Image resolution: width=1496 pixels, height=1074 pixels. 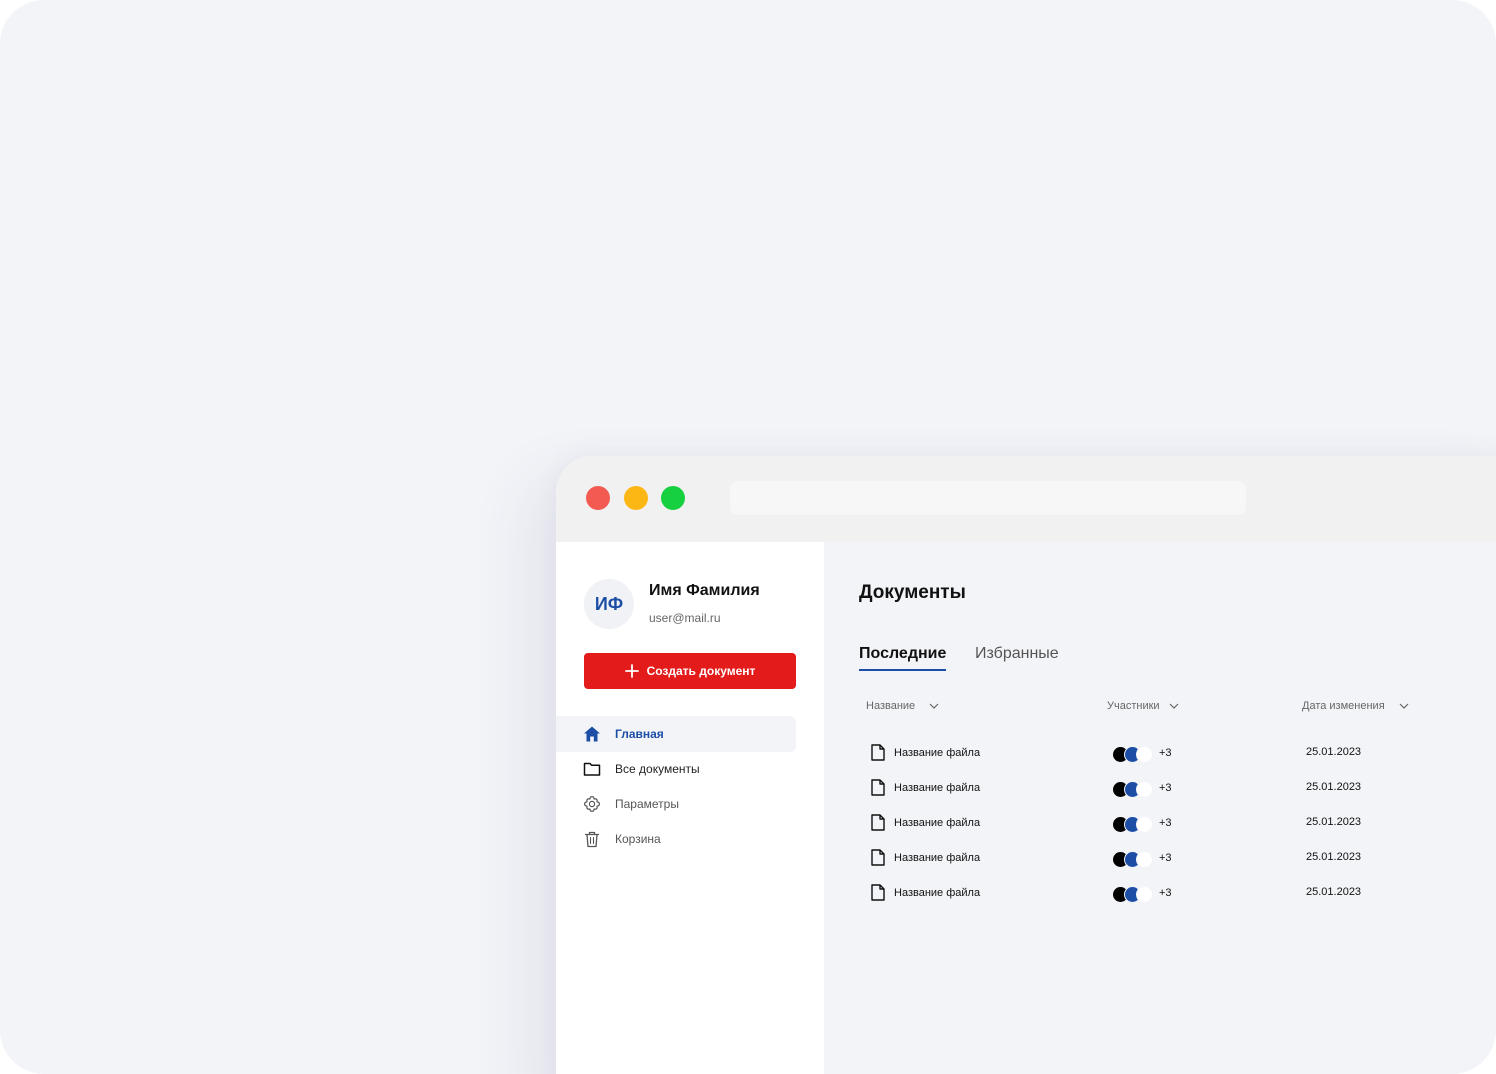 What do you see at coordinates (1133, 706) in the screenshot?
I see `column-header-label: Участники` at bounding box center [1133, 706].